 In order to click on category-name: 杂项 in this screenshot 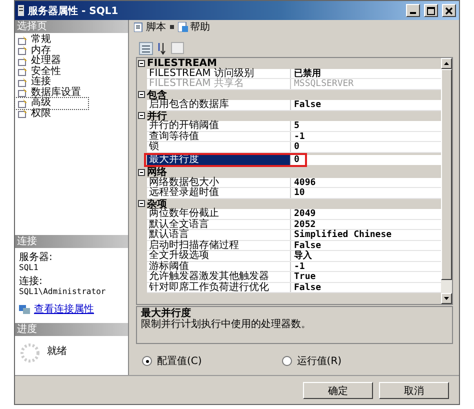, I will do `click(157, 204)`.